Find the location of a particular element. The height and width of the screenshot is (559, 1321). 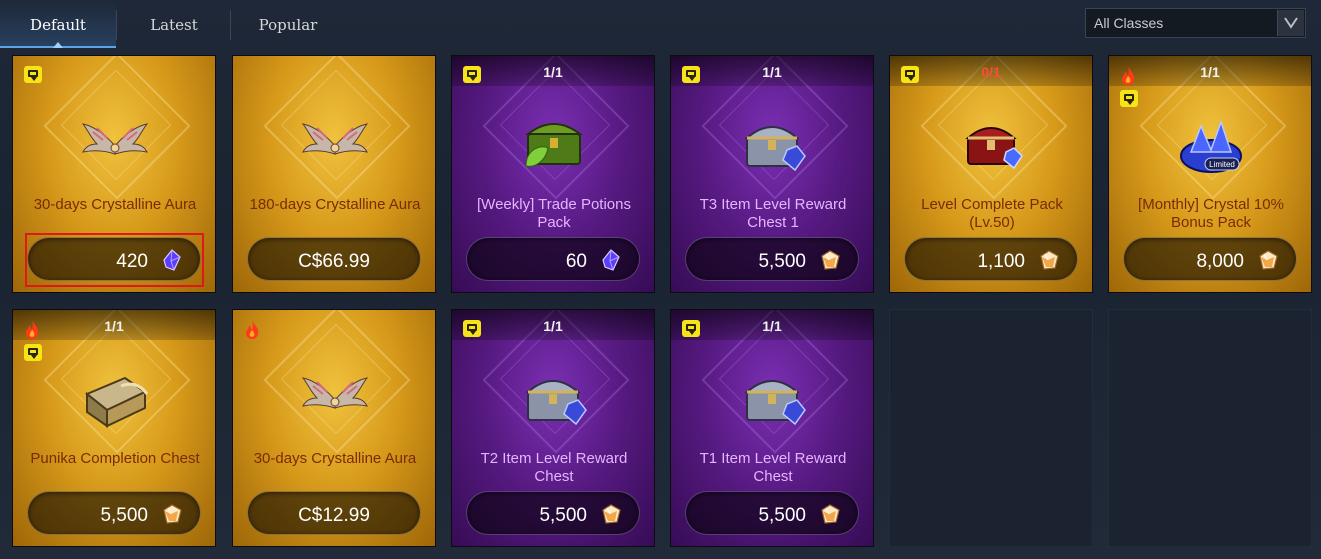

product-price: C$12.99 is located at coordinates (334, 515).